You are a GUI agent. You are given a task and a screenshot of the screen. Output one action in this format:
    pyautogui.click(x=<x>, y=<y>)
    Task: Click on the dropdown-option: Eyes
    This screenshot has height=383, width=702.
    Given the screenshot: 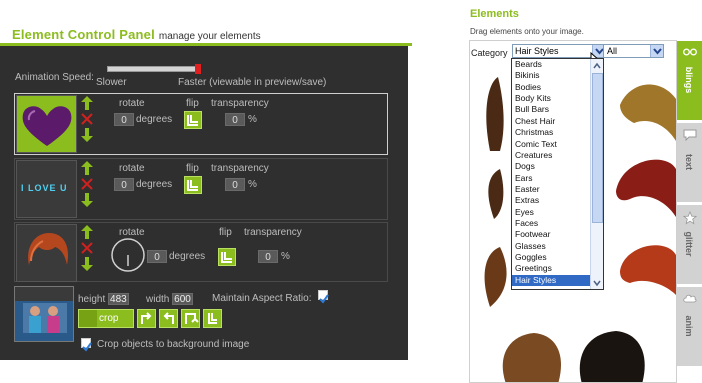 What is the action you would take?
    pyautogui.click(x=551, y=212)
    